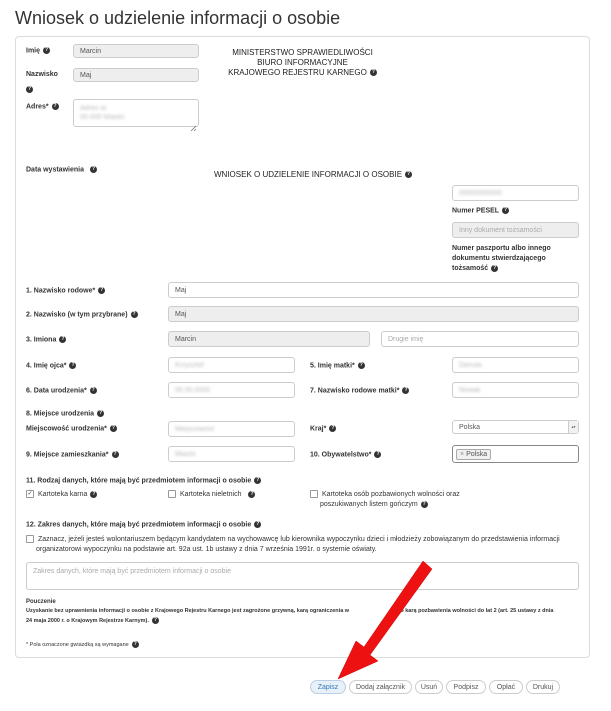  I want to click on paszport-input: Inny dokument tożsamości, so click(515, 230).